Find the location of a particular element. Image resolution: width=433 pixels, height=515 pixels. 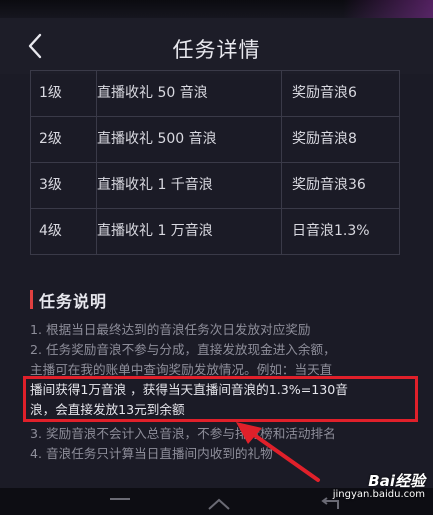

reward-cell: 日音浪1.3% is located at coordinates (341, 231).